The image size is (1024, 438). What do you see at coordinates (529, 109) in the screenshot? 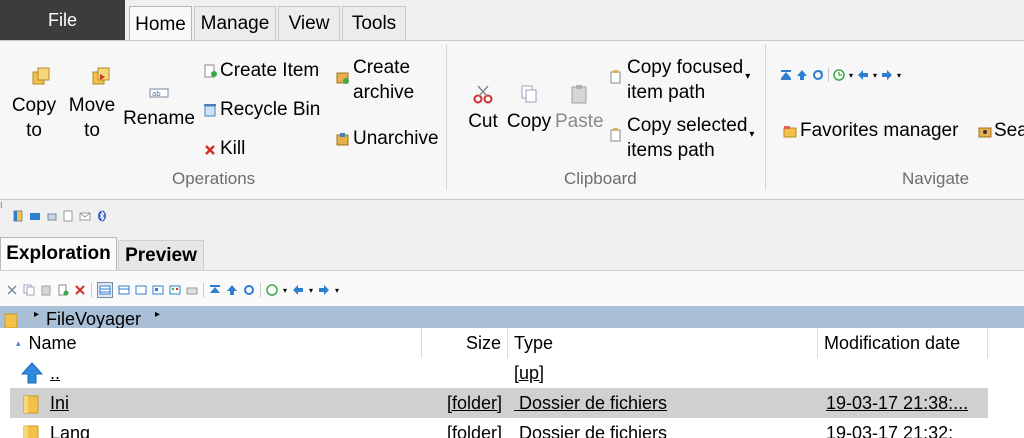
I see `copy-button: Copy` at bounding box center [529, 109].